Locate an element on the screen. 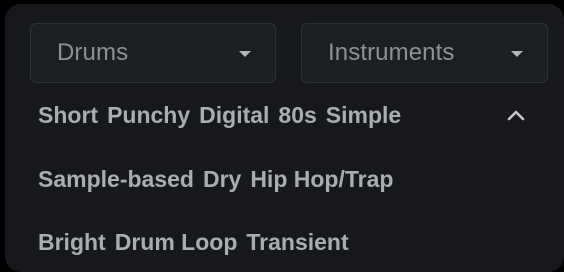  tag-row: Bright Drum Loop Transient is located at coordinates (198, 242).